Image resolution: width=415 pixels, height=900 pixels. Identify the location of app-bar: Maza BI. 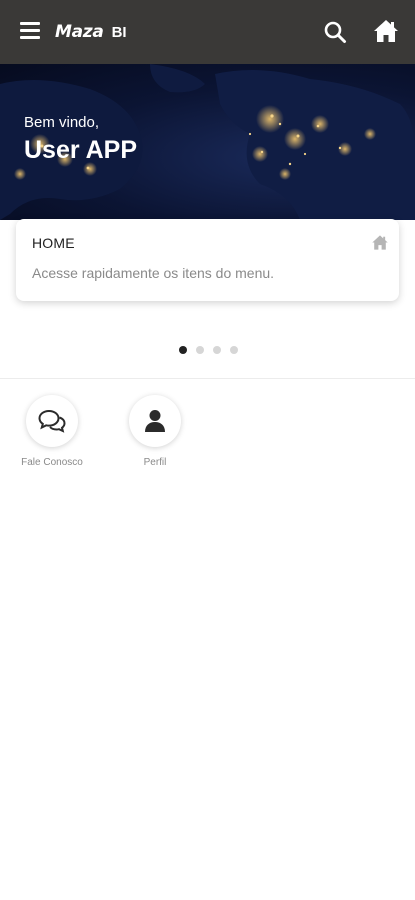
(207, 32).